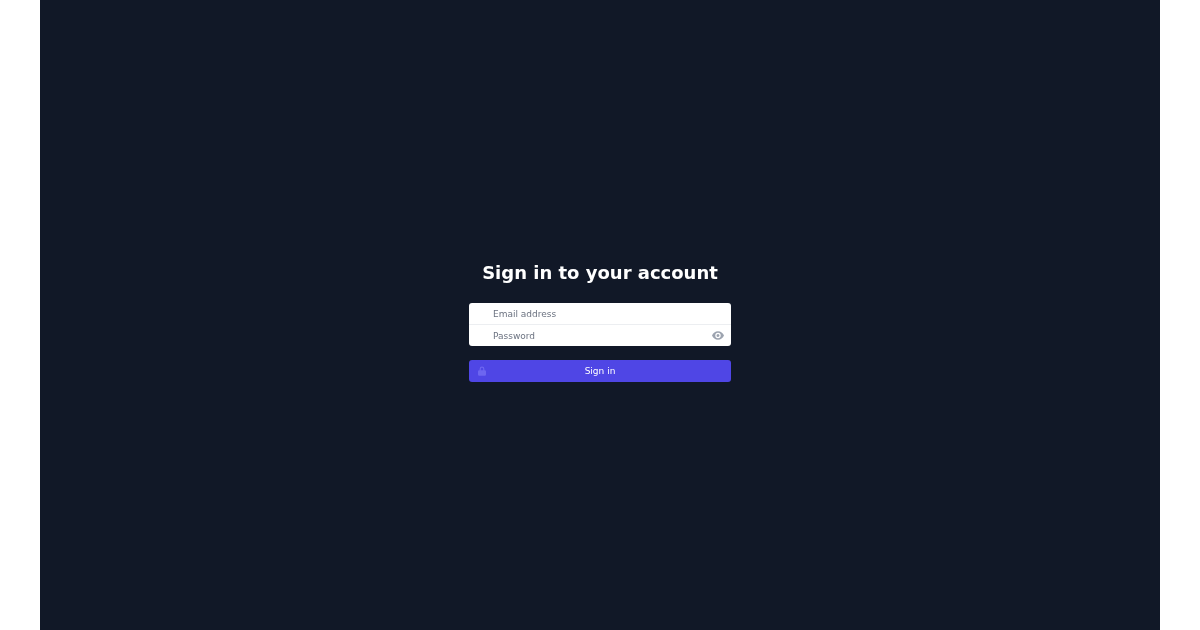 This screenshot has width=1200, height=630. What do you see at coordinates (482, 371) in the screenshot?
I see `lock-icon` at bounding box center [482, 371].